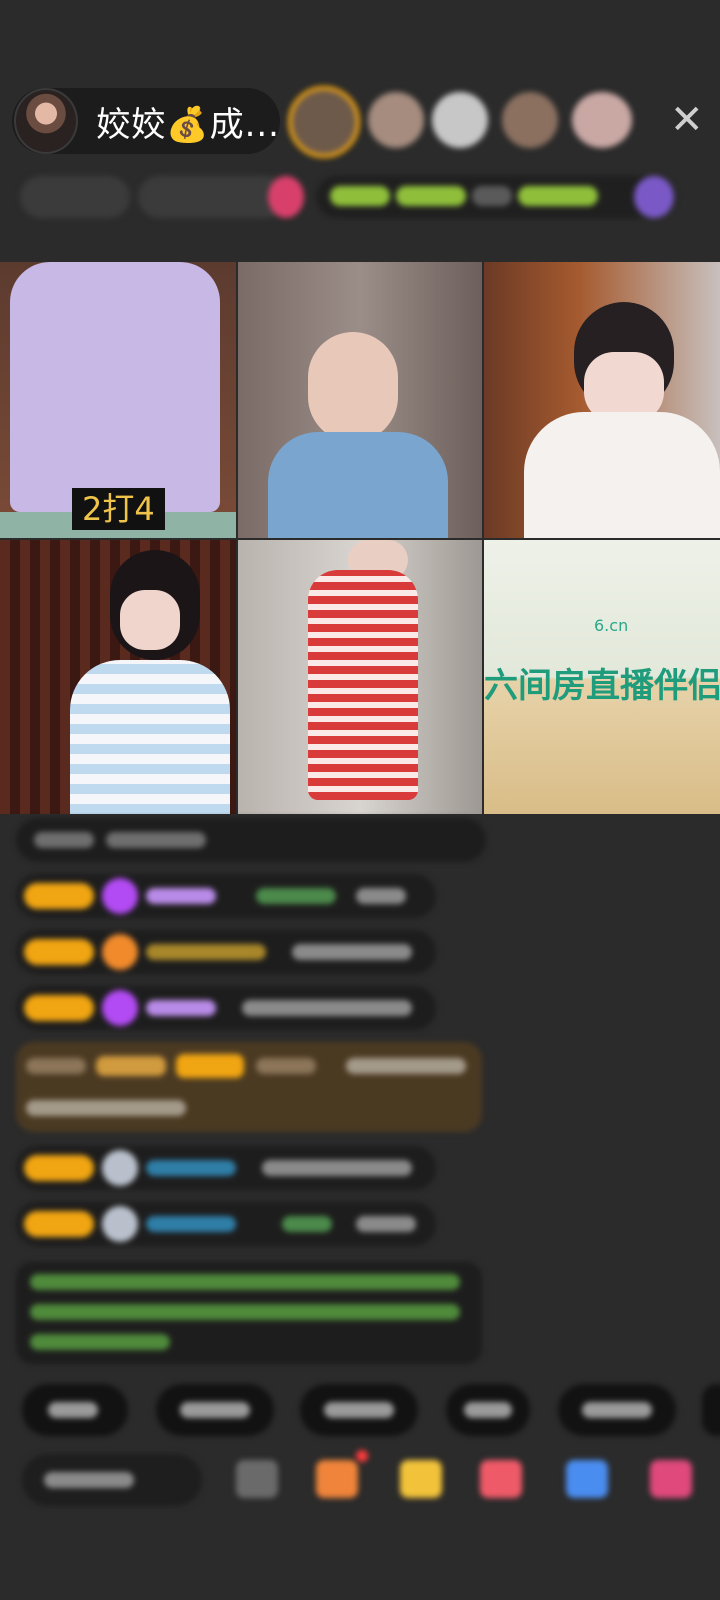 This screenshot has height=1600, width=720. I want to click on system-highlight-message, so click(249, 1087).